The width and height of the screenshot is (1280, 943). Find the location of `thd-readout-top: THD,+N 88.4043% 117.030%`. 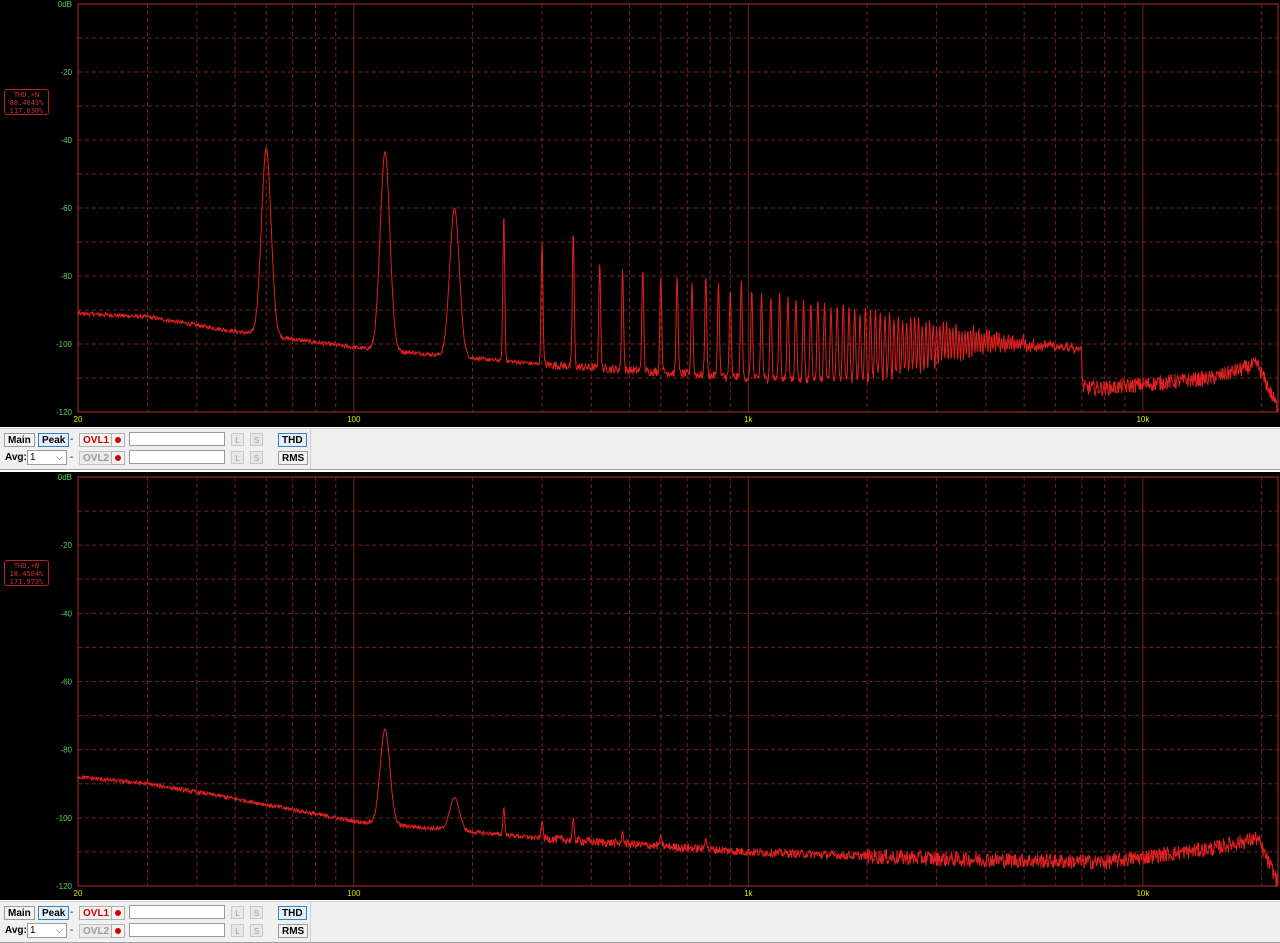

thd-readout-top: THD,+N 88.4043% 117.030% is located at coordinates (26, 102).